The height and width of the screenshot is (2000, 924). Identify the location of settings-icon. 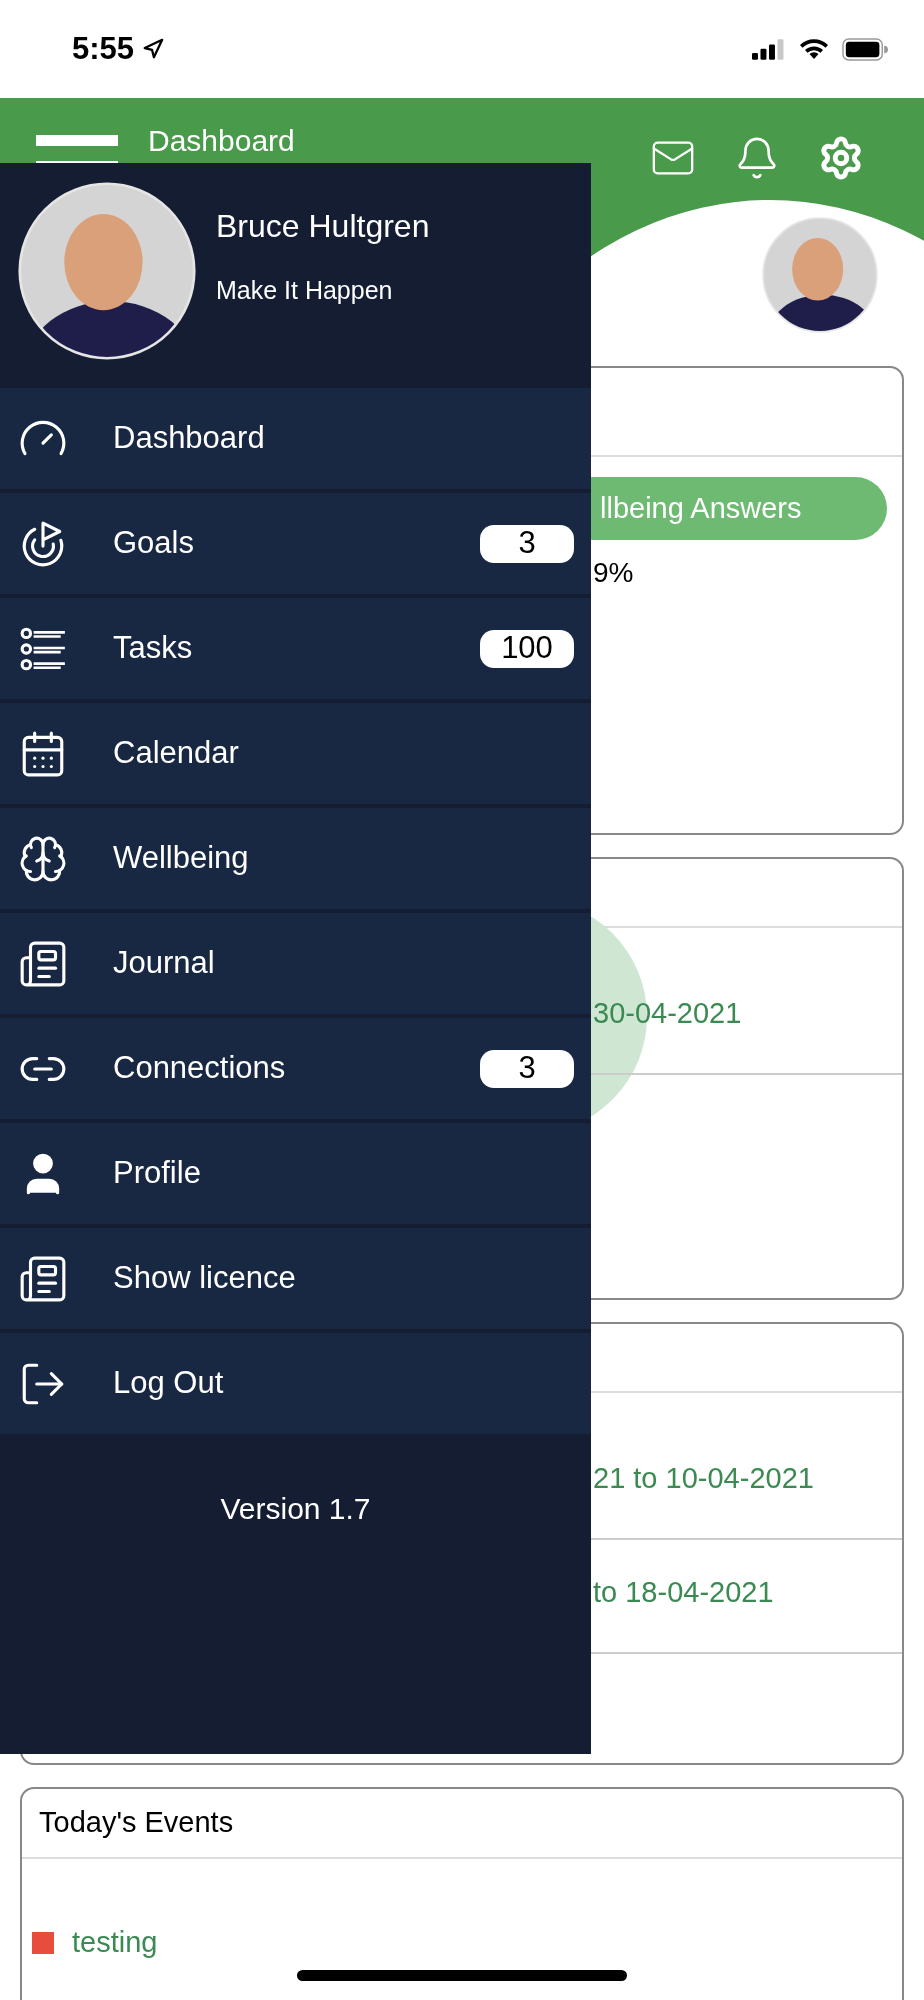
(841, 158).